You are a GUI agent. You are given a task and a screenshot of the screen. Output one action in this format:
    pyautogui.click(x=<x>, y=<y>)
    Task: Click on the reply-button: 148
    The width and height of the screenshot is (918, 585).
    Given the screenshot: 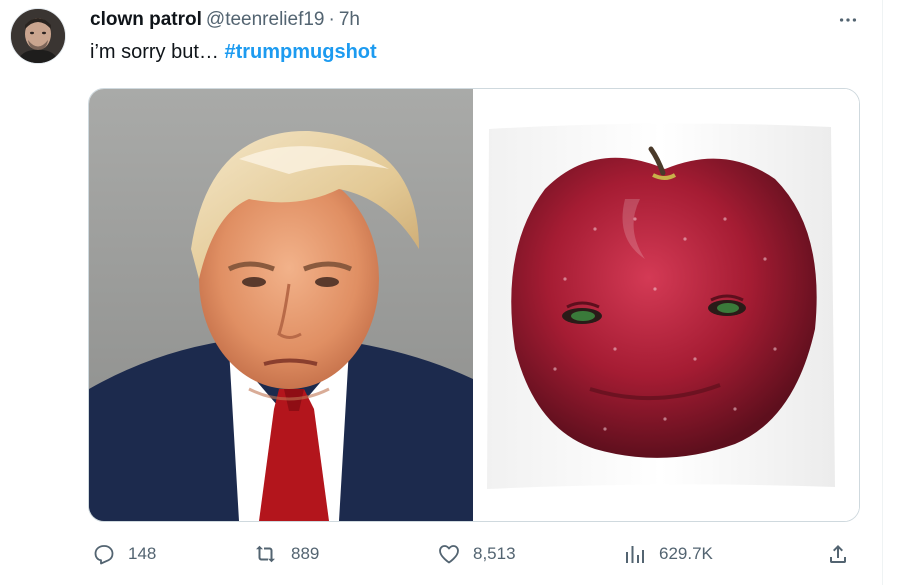 What is the action you would take?
    pyautogui.click(x=124, y=554)
    